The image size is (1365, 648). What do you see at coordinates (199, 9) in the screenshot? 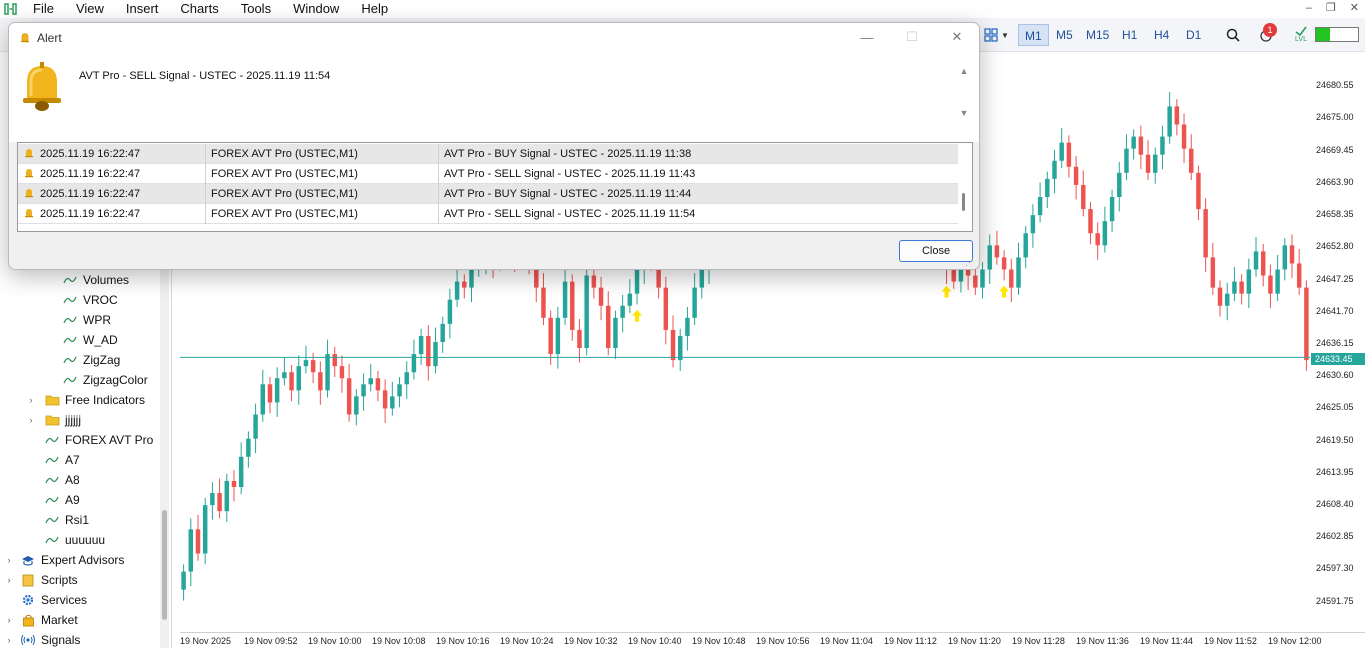
I see `menu-charts: Charts` at bounding box center [199, 9].